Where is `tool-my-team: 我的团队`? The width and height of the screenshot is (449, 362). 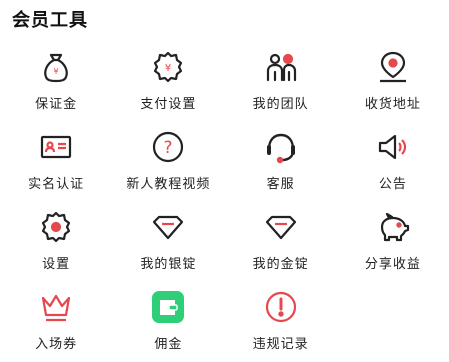 tool-my-team: 我的团队 is located at coordinates (281, 80).